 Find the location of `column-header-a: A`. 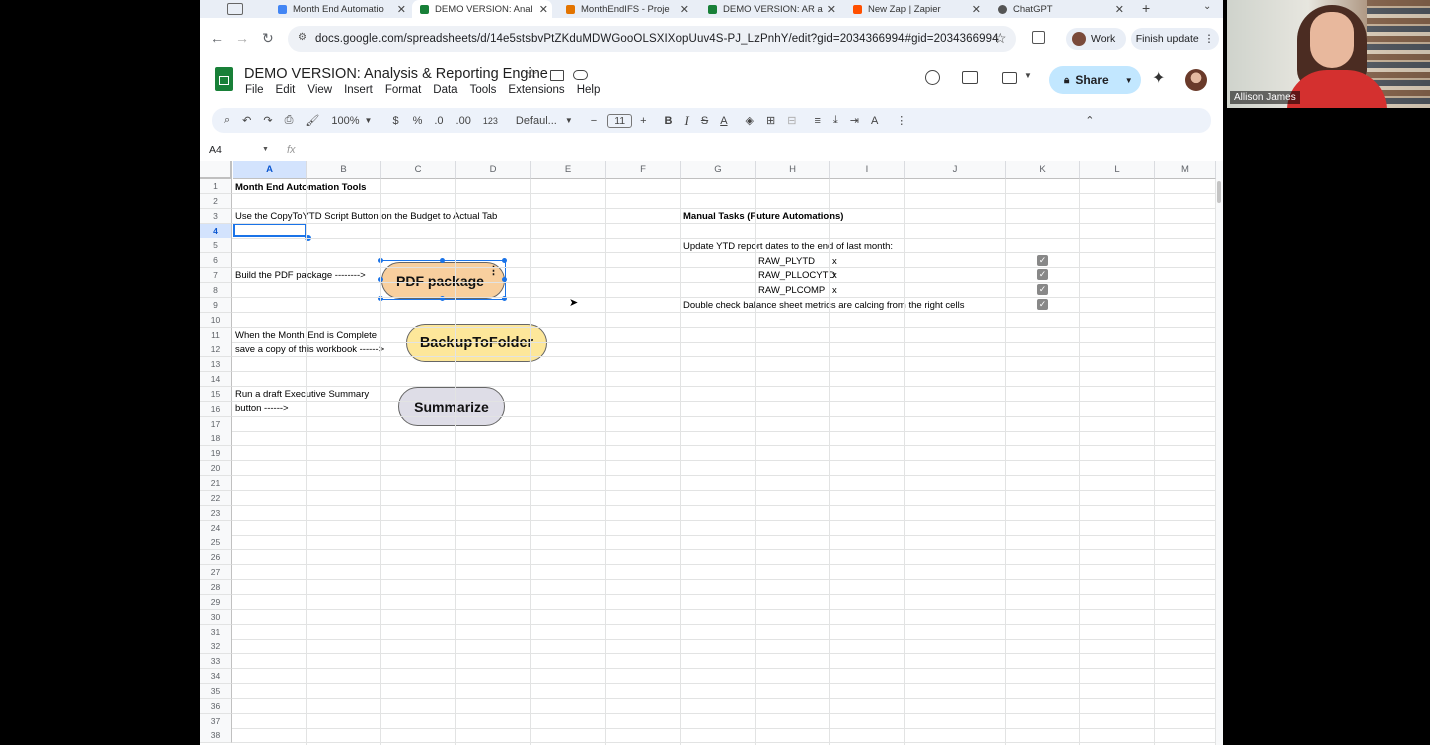

column-header-a: A is located at coordinates (270, 170).